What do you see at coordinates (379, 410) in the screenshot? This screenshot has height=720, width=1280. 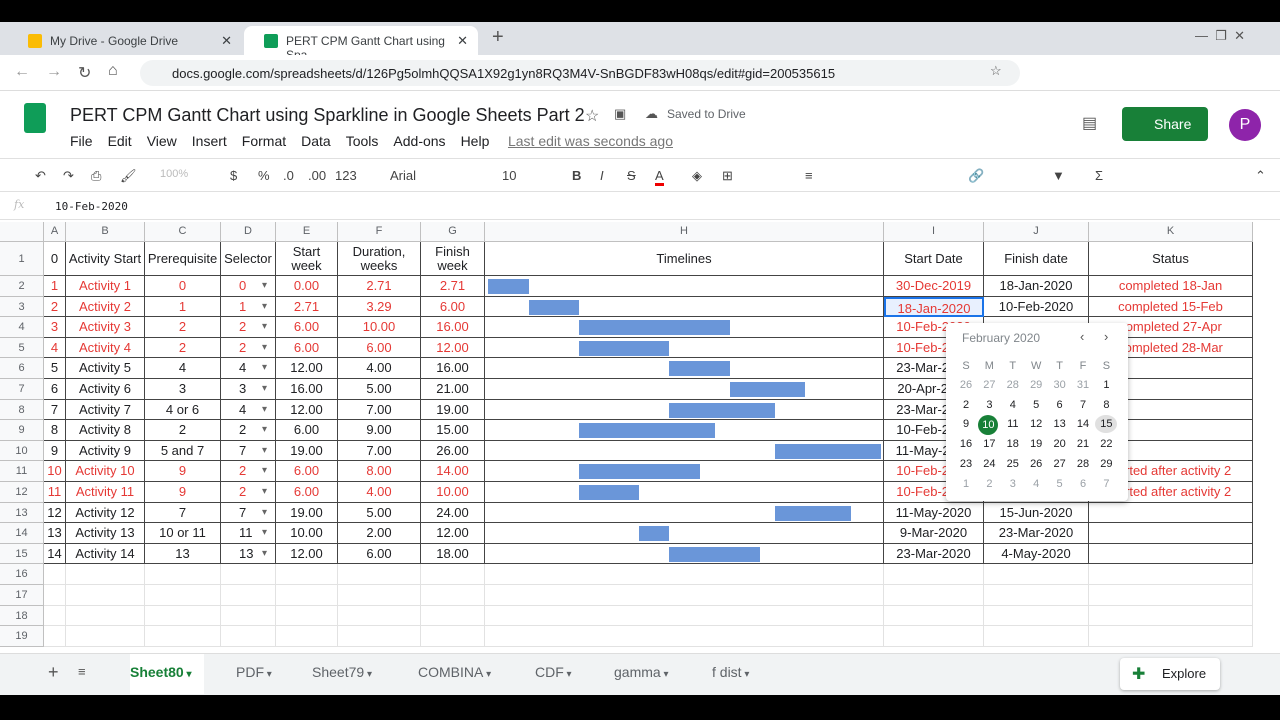 I see `data-cell: 7.00` at bounding box center [379, 410].